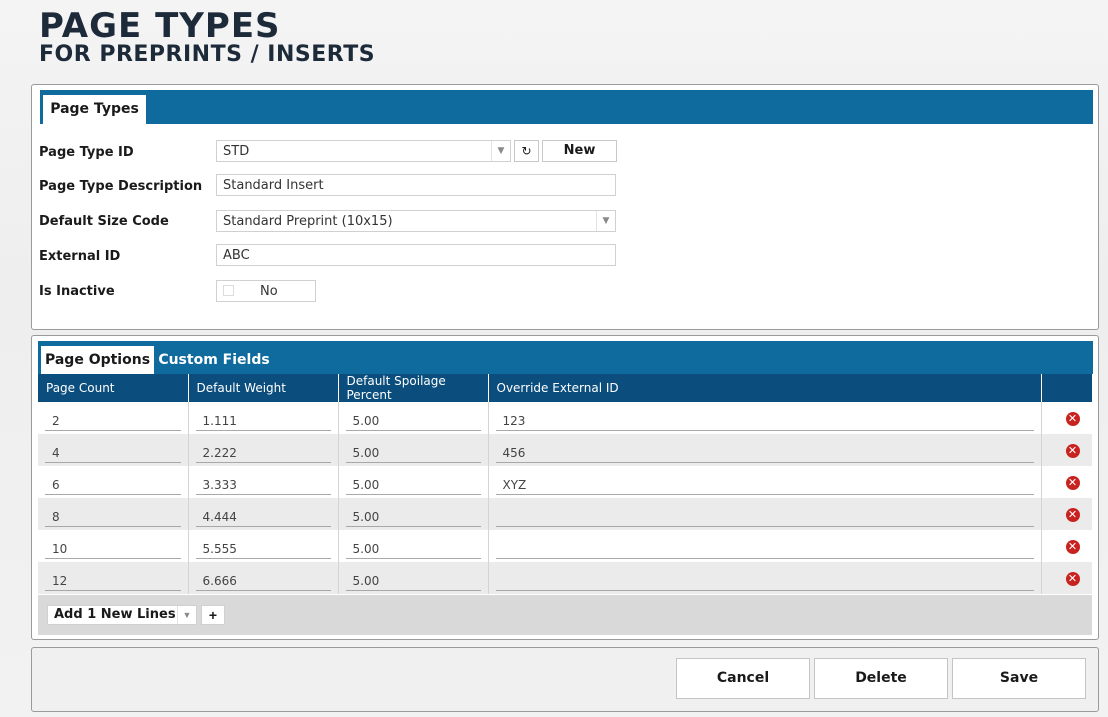  What do you see at coordinates (160, 26) in the screenshot?
I see `page-title: PAGE TYPES` at bounding box center [160, 26].